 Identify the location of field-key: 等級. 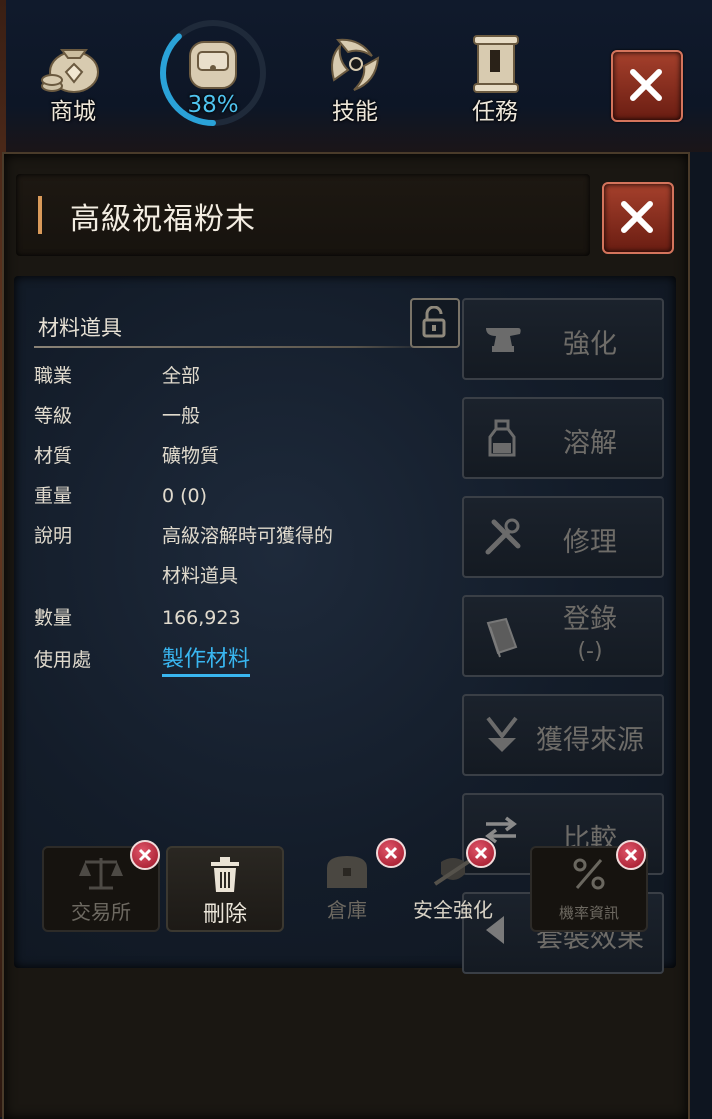
(53, 416).